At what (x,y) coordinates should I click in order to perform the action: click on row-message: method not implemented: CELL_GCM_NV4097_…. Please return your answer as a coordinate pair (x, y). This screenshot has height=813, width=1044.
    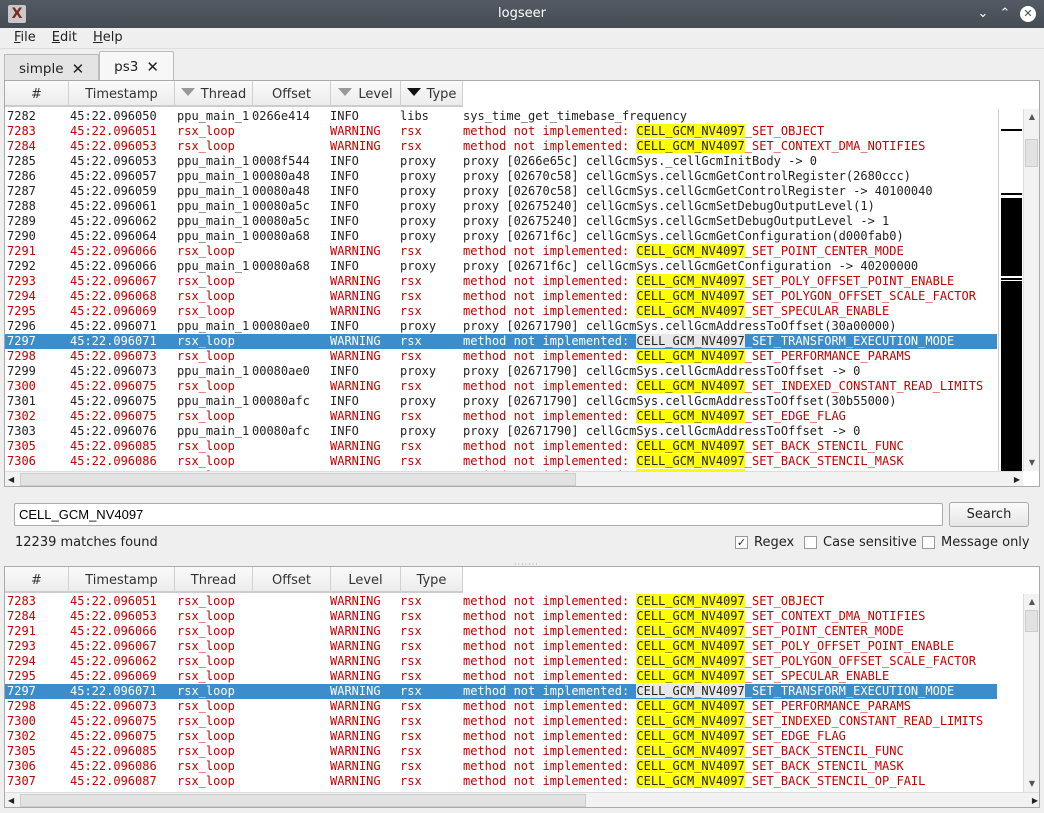
    Looking at the image, I should click on (719, 296).